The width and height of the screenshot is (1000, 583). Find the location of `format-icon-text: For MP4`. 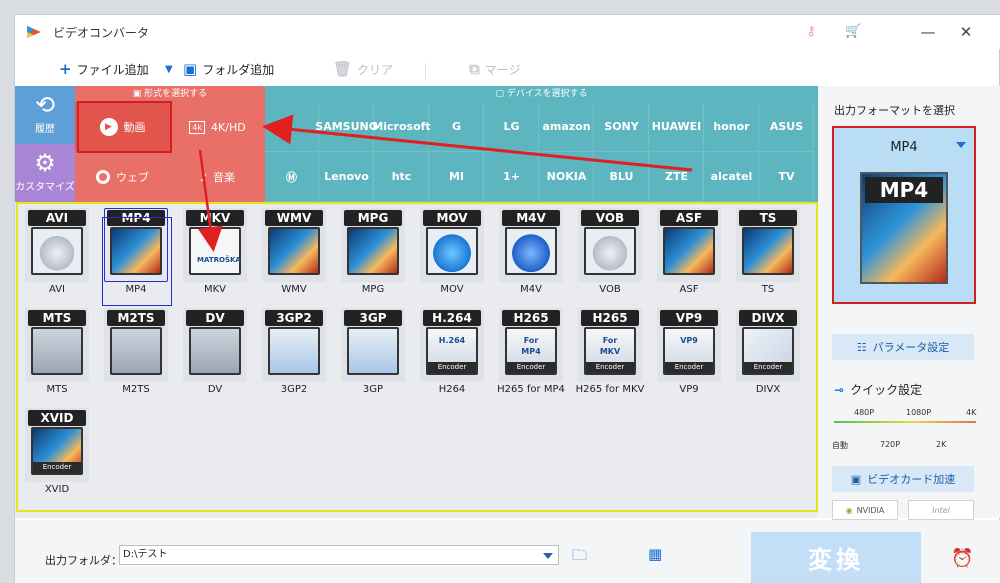

format-icon-text: For MP4 is located at coordinates (531, 346).